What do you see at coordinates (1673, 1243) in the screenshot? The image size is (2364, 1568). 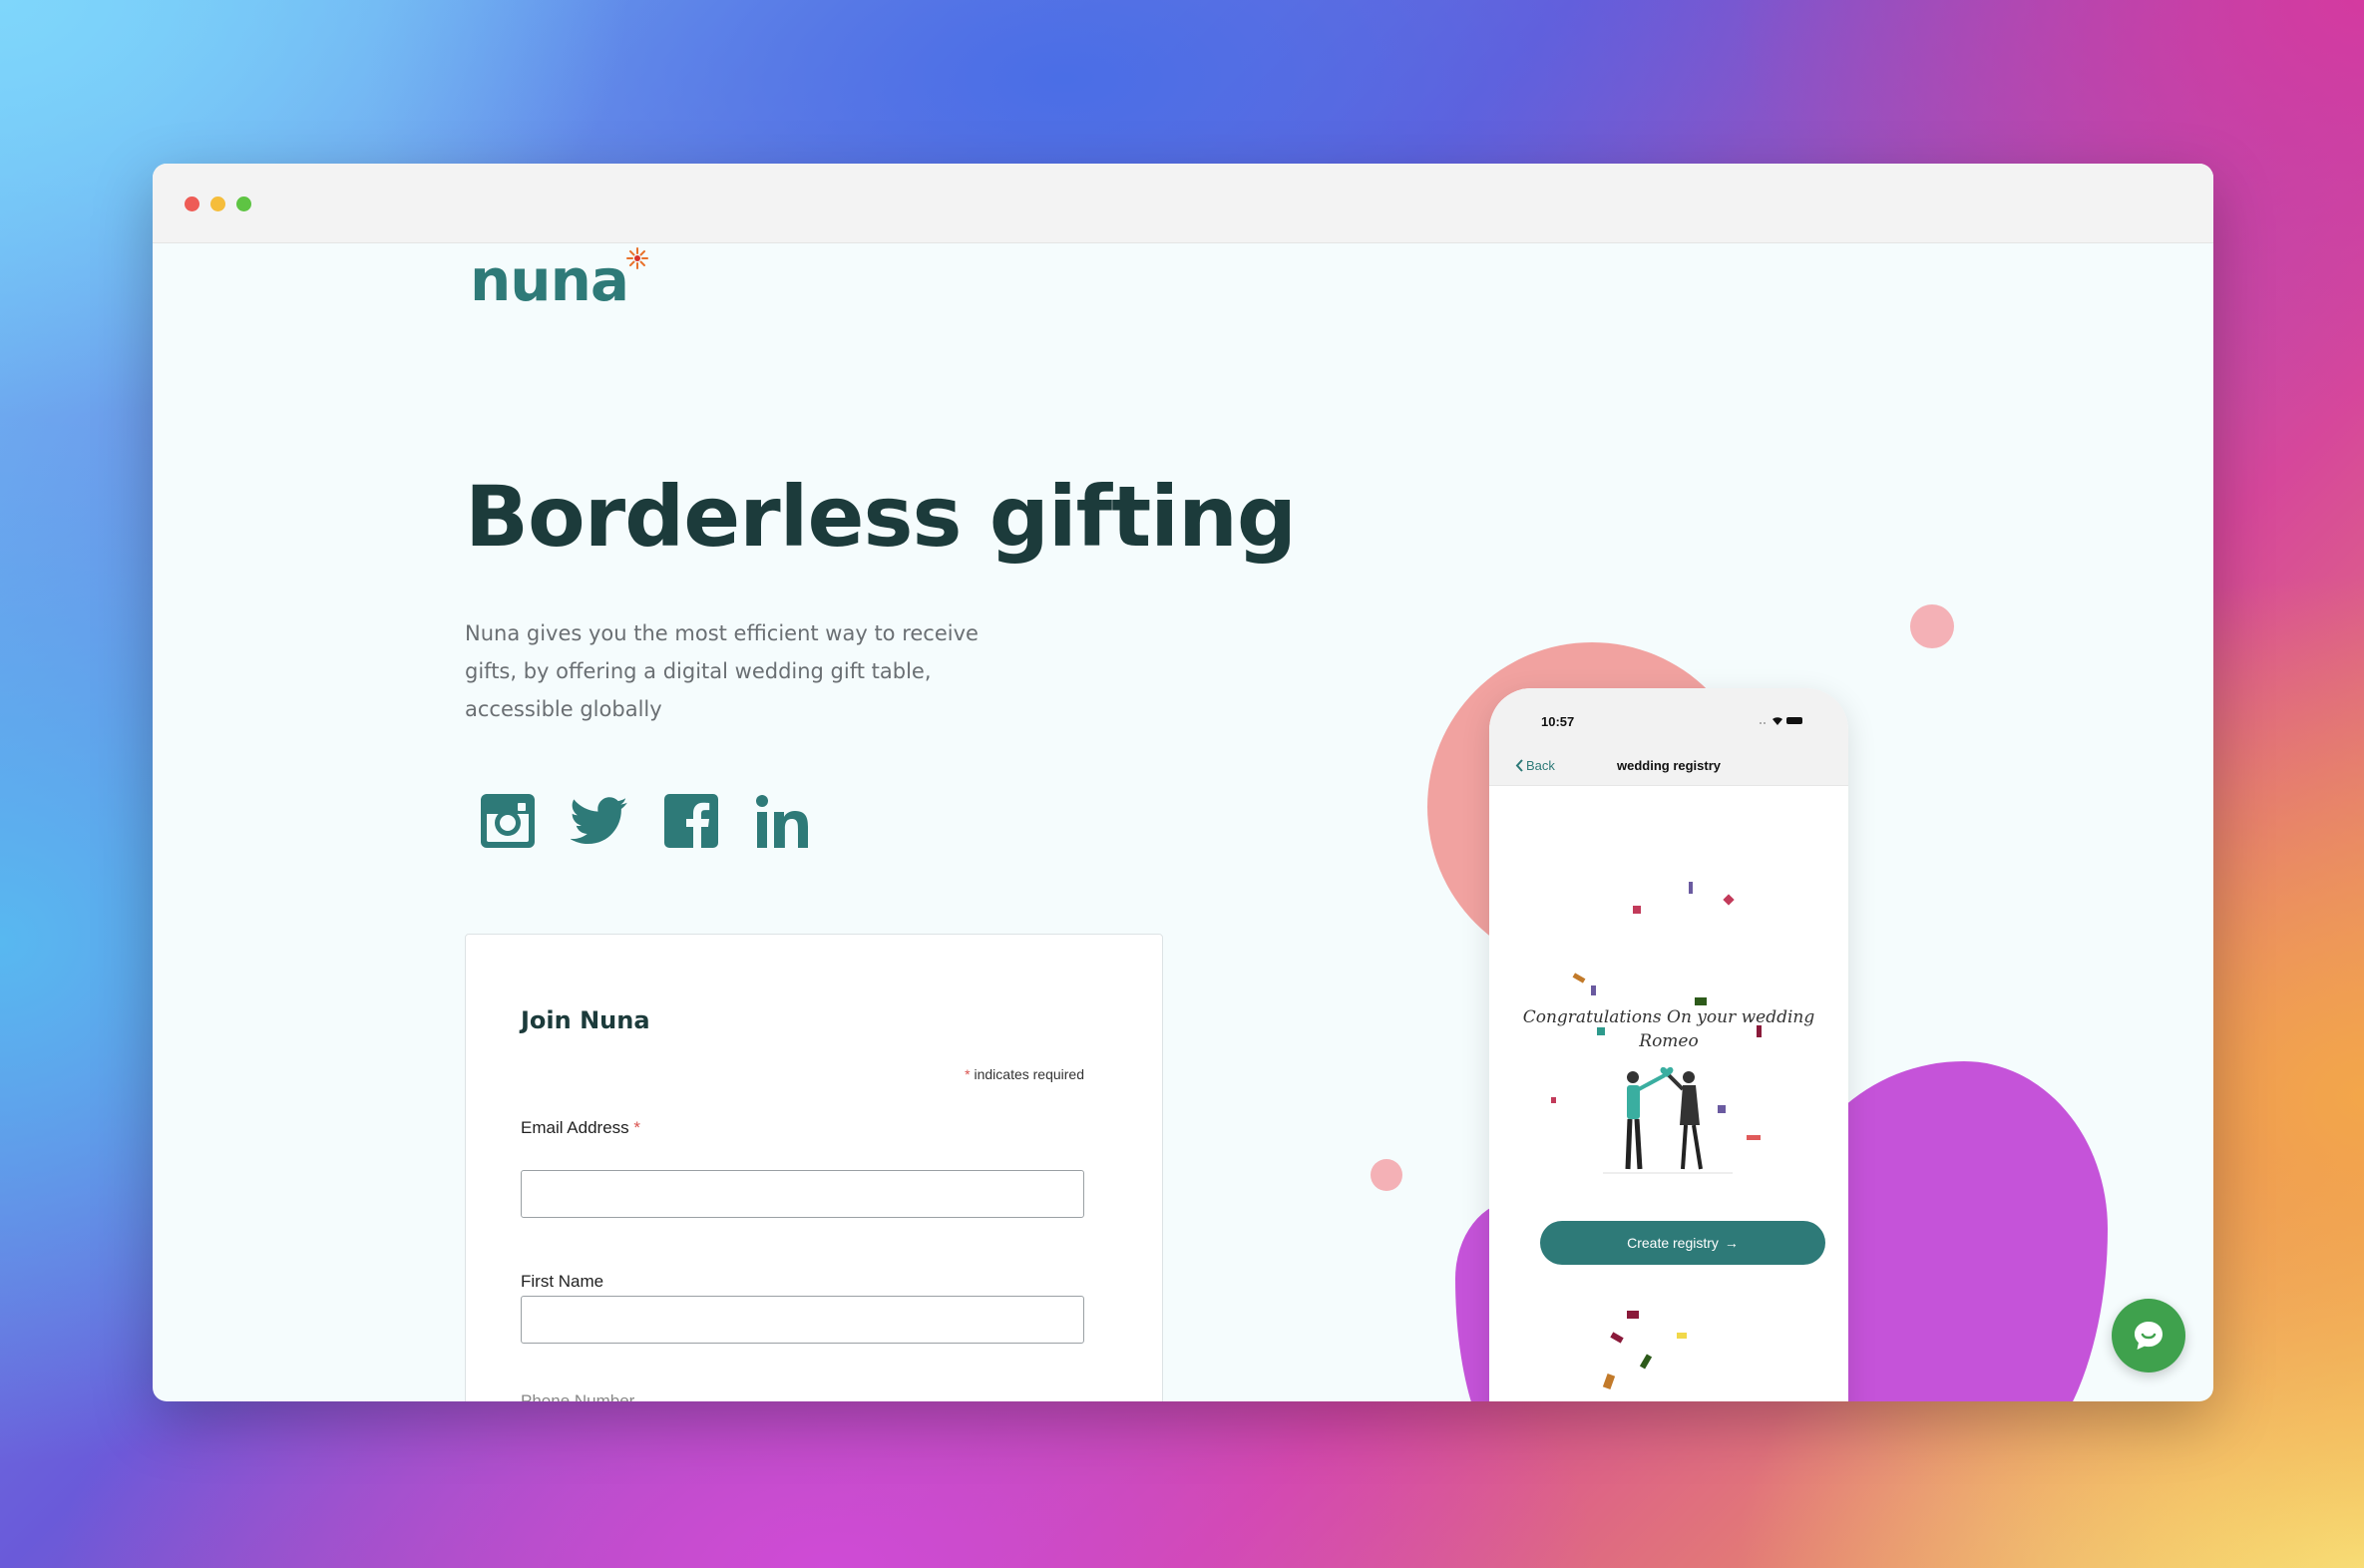 I see `create-registry-label: Create registry` at bounding box center [1673, 1243].